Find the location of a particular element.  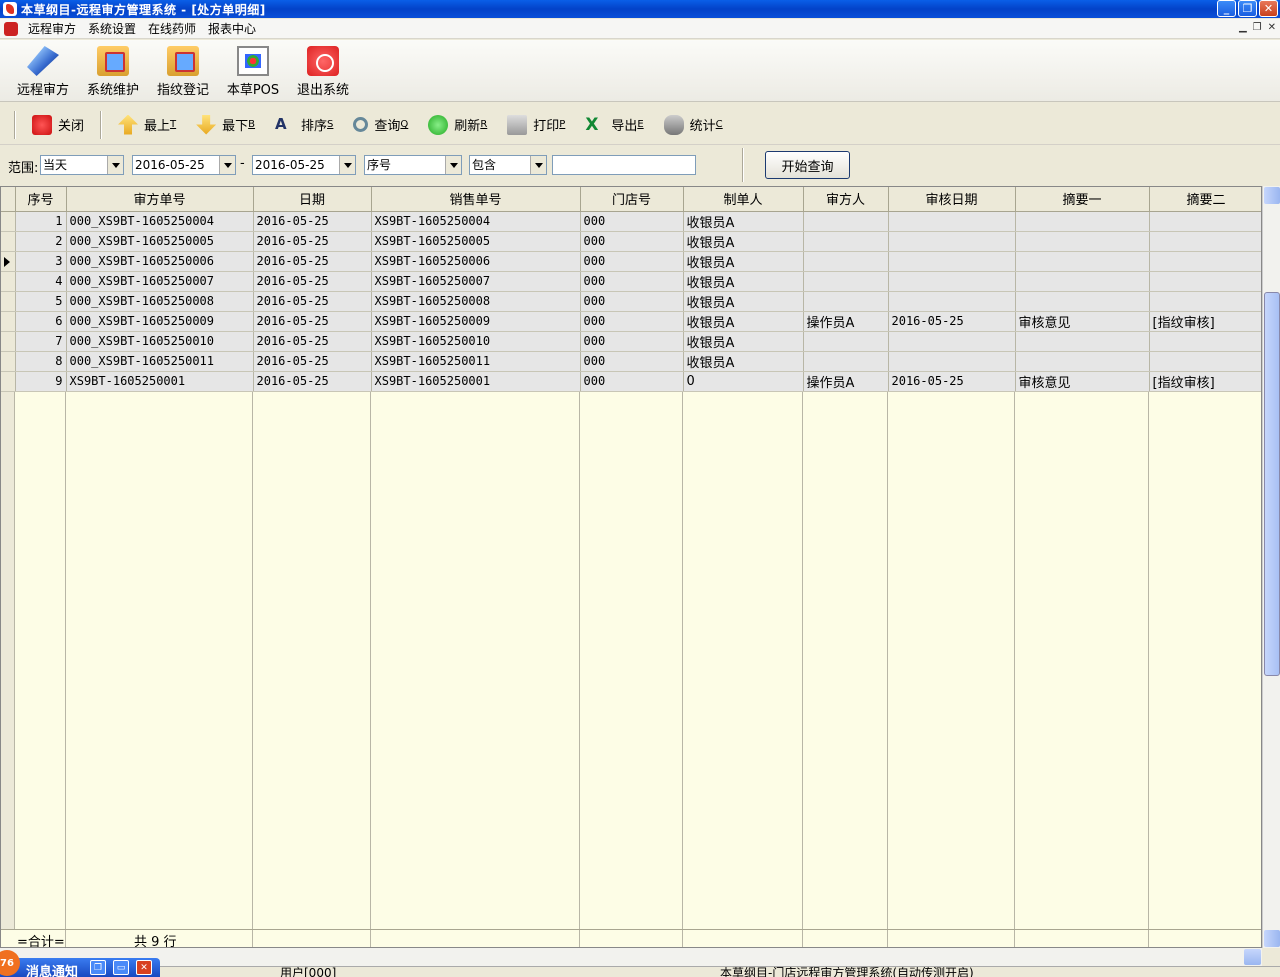

date-from-picker: 2016-05-25 is located at coordinates (184, 165).